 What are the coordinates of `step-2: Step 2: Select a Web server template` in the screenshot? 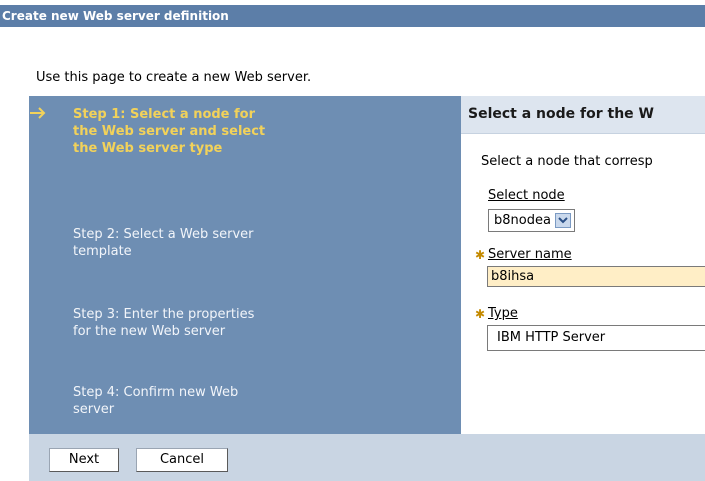 It's located at (163, 243).